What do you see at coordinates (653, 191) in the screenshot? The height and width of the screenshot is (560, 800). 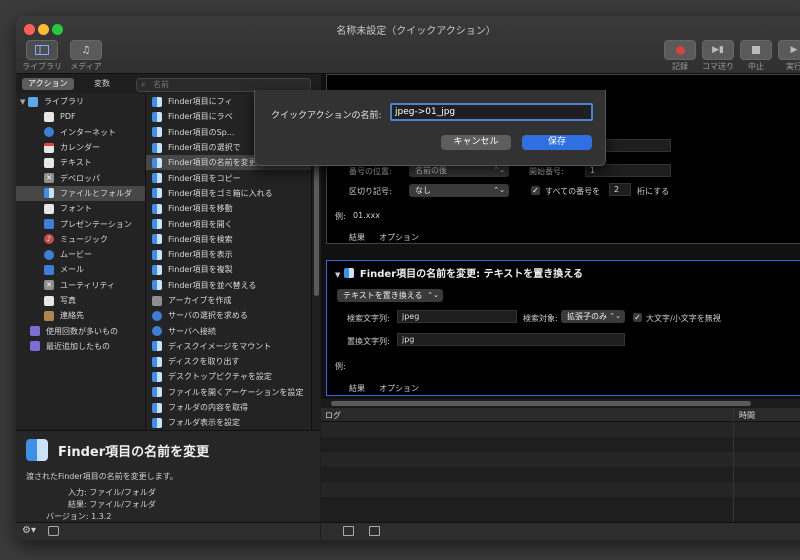 I see `digits-suffix: 桁にする` at bounding box center [653, 191].